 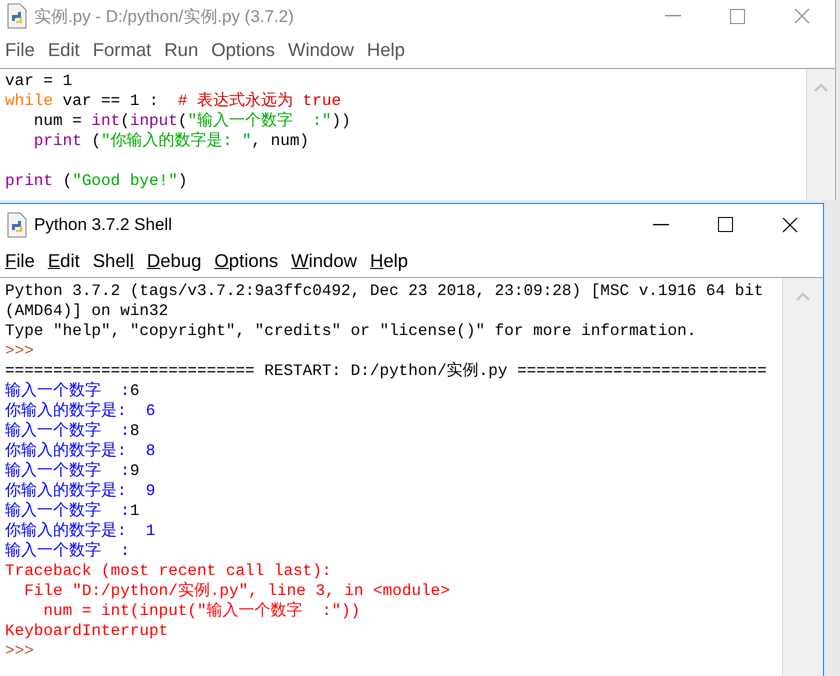 I want to click on shell-line: 输入一个数字 :8, so click(x=72, y=431).